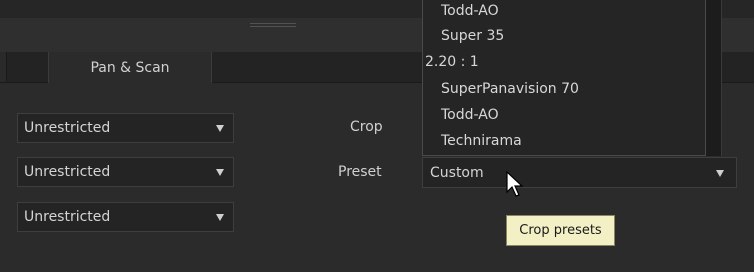 The image size is (754, 272). I want to click on preset-value: Custom, so click(457, 172).